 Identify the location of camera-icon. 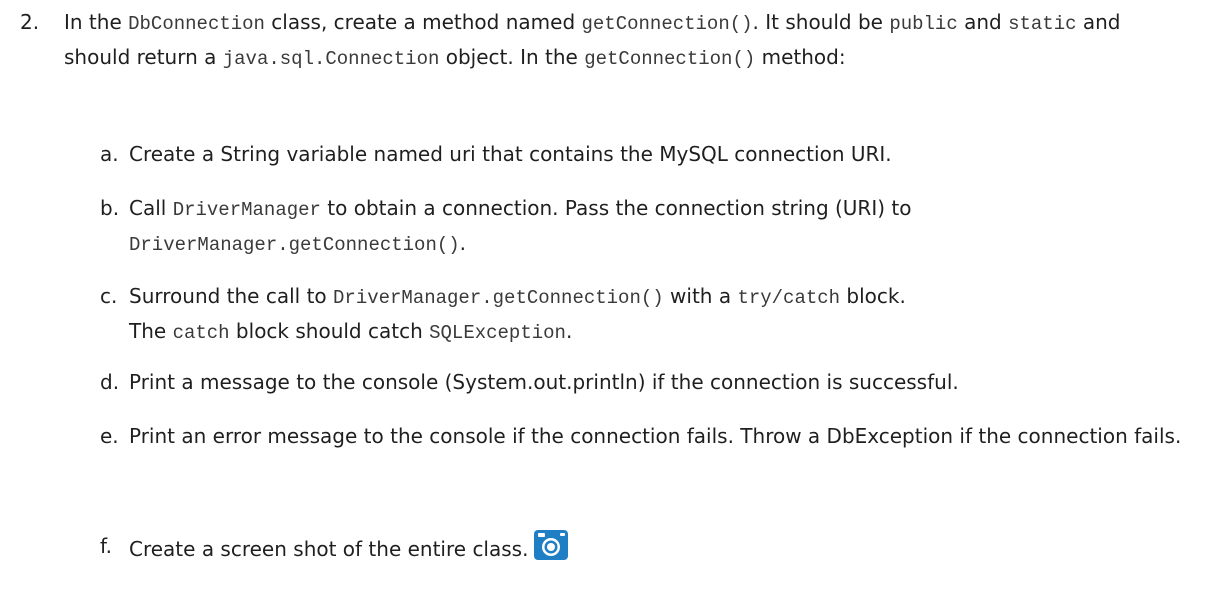
(551, 550).